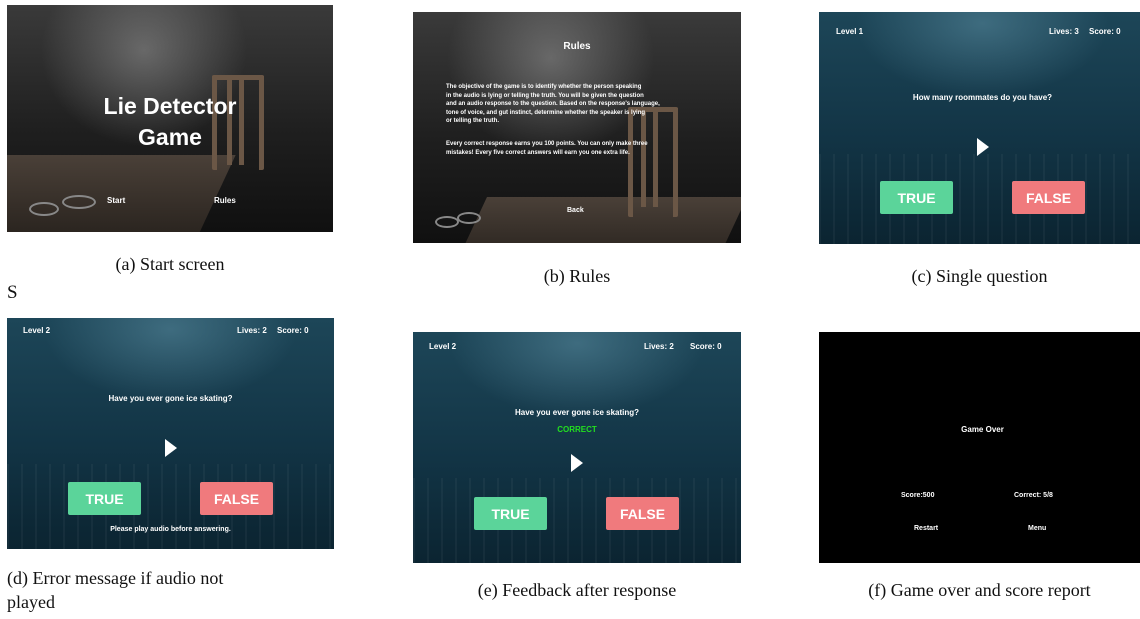  What do you see at coordinates (979, 590) in the screenshot?
I see `caption-game-over: (f) Game over and score report` at bounding box center [979, 590].